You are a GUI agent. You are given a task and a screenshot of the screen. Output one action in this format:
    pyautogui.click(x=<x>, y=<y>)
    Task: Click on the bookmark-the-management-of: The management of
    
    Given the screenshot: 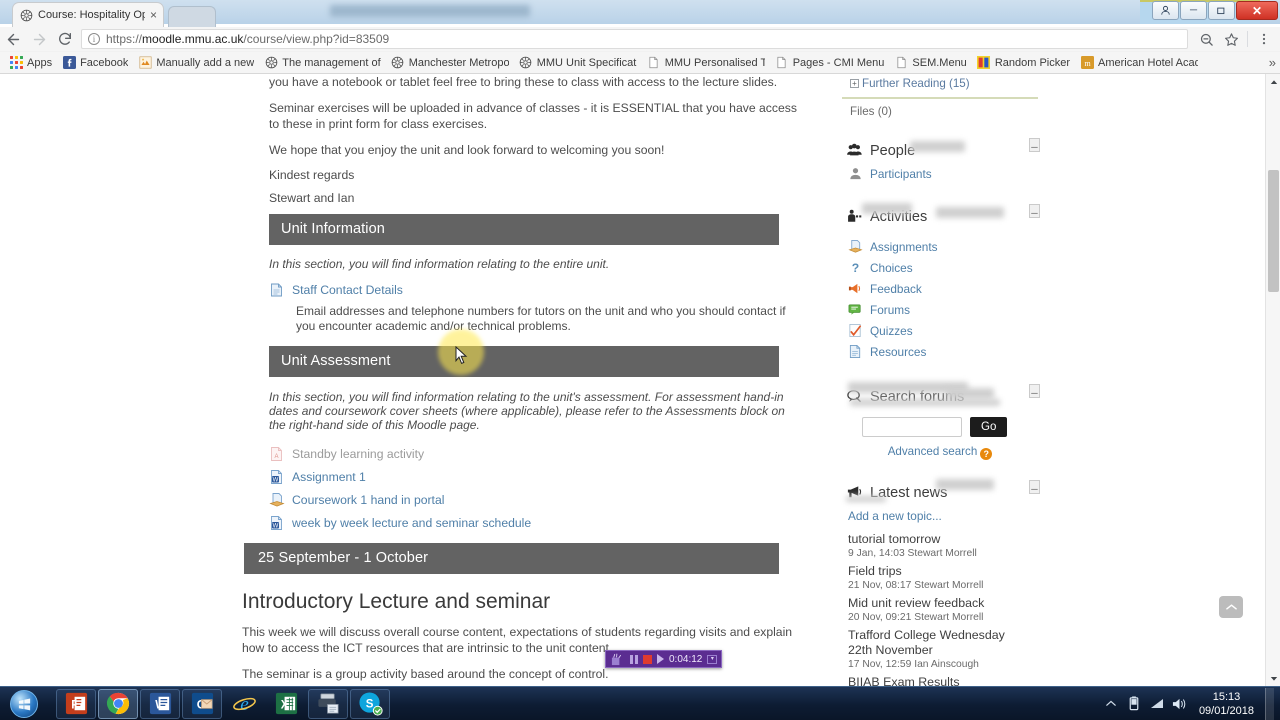 What is the action you would take?
    pyautogui.click(x=322, y=63)
    